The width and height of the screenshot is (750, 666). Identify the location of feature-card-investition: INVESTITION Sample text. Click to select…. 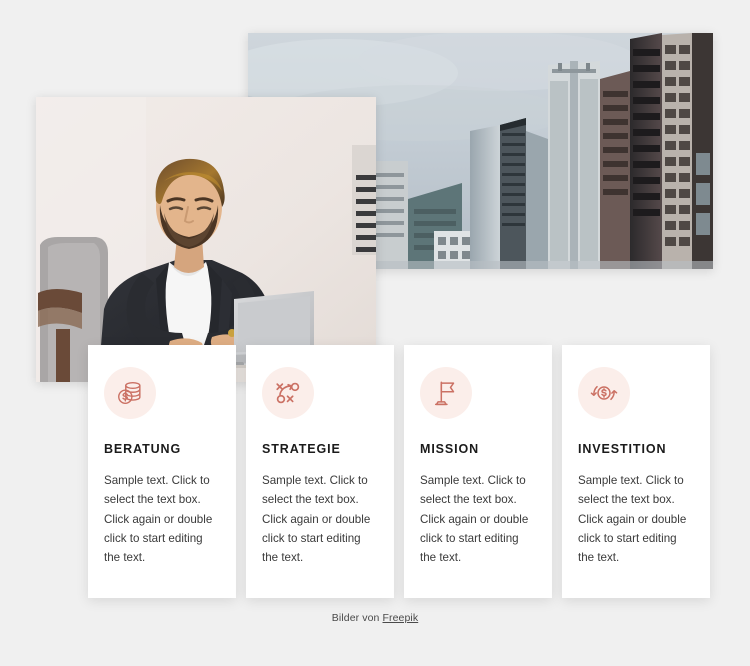
(636, 471).